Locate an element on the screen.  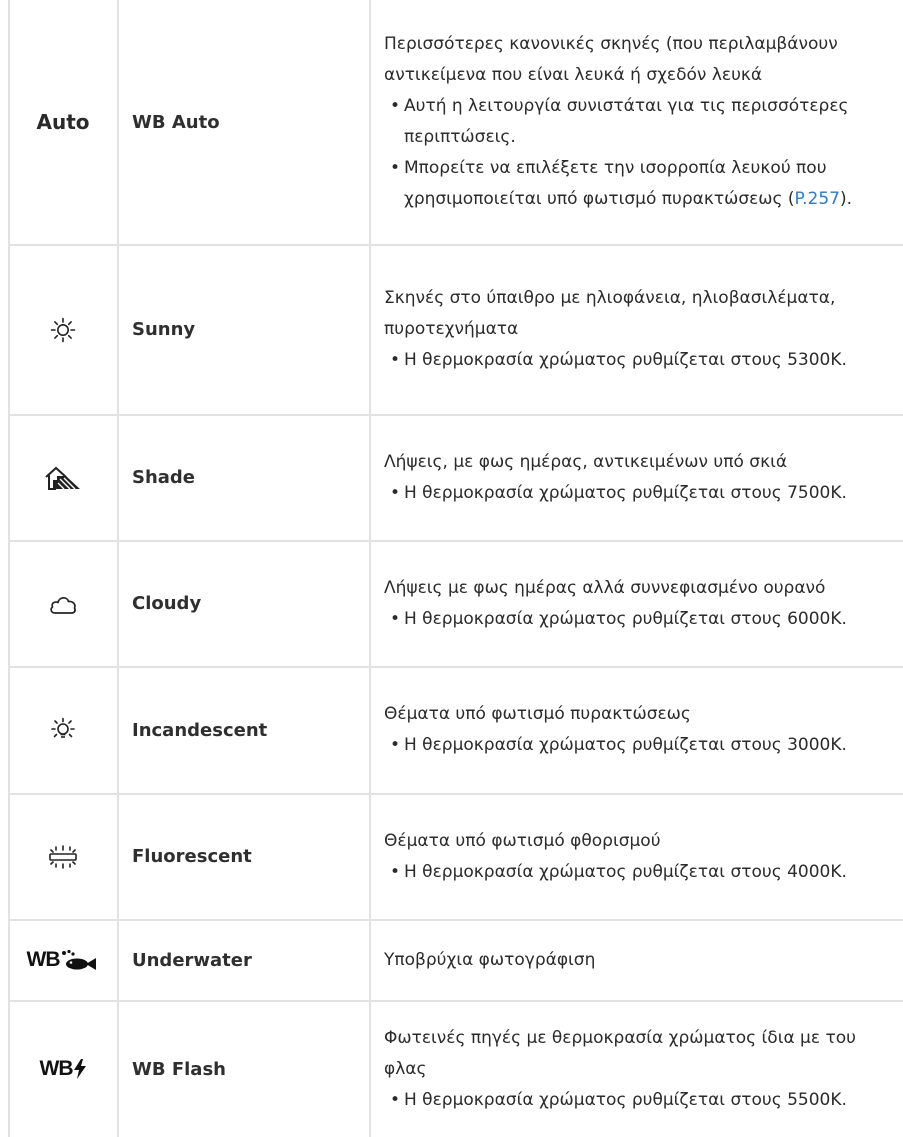
underwater-icon: WB is located at coordinates (63, 960).